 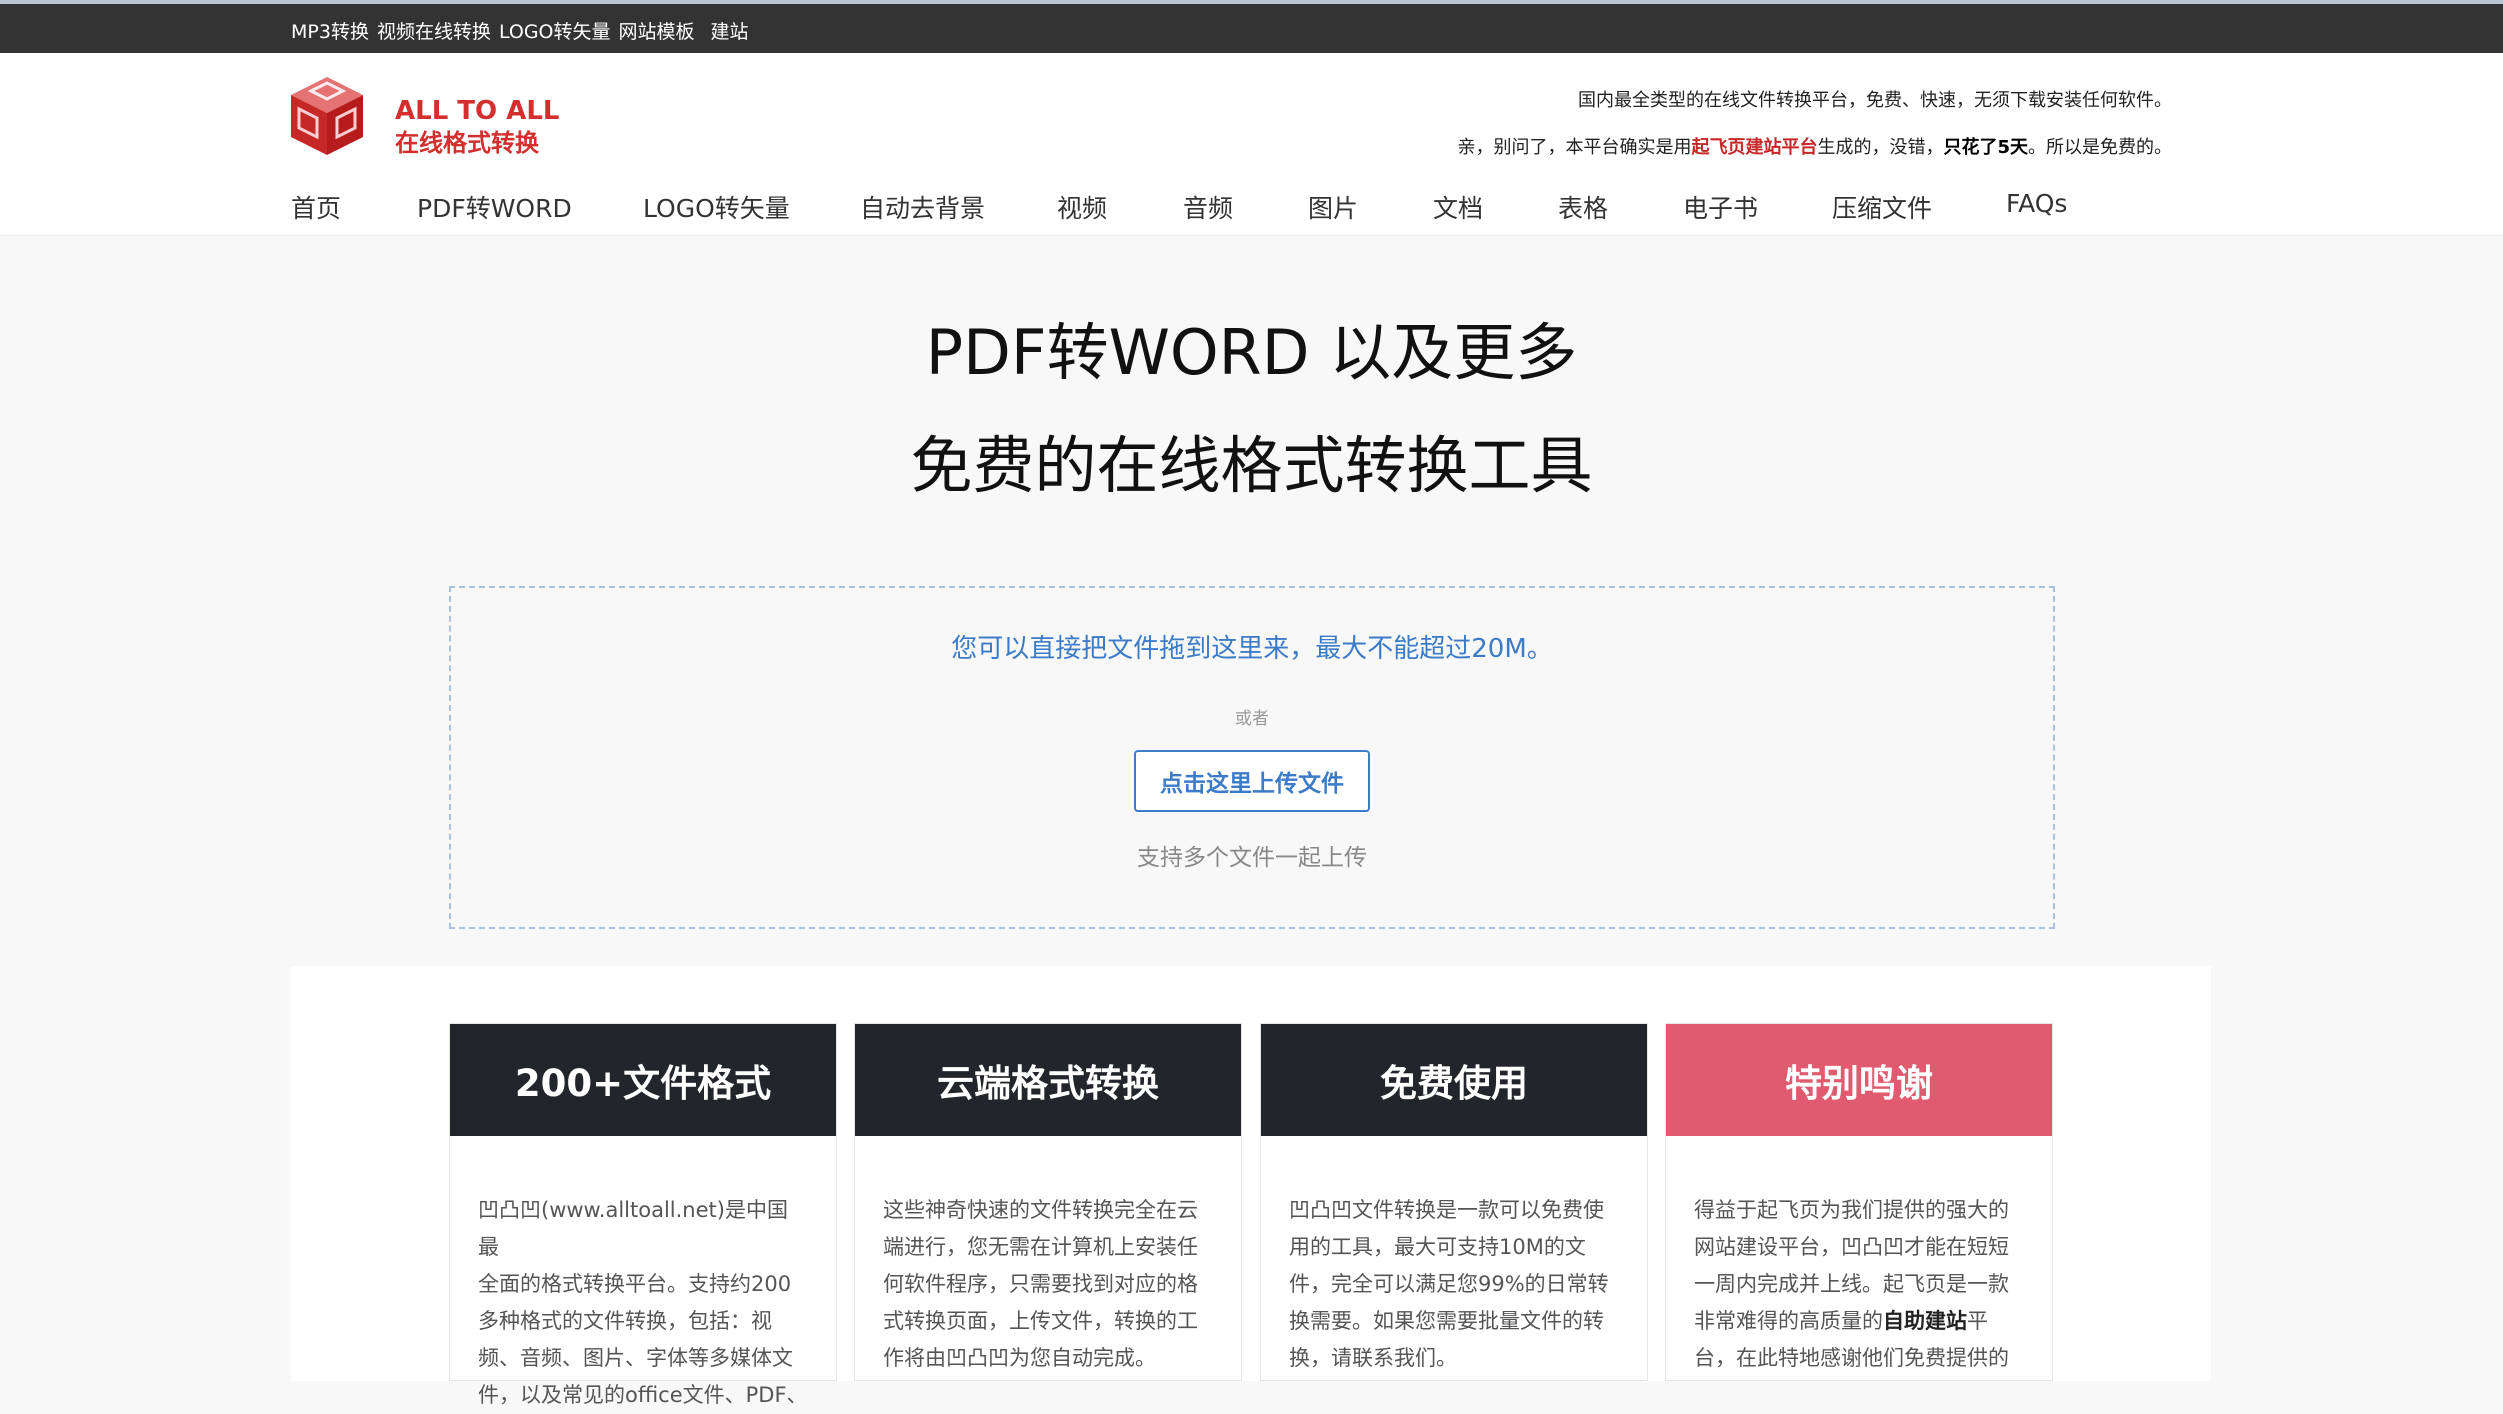 I want to click on nav-item-remove-bg: 自动去背景, so click(x=958, y=207).